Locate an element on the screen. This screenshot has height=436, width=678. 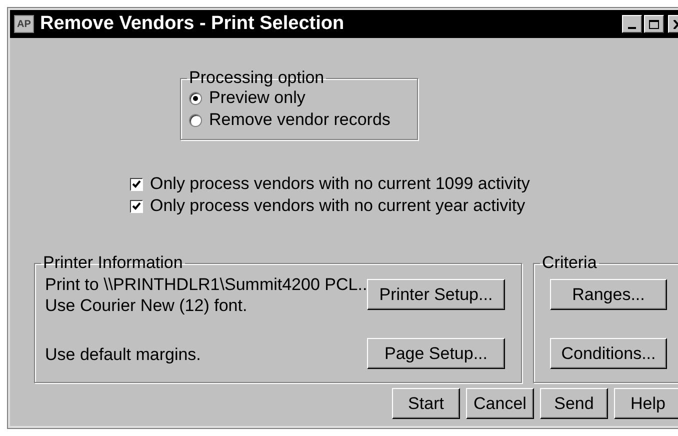
group-label: Printer Information is located at coordinates (113, 263).